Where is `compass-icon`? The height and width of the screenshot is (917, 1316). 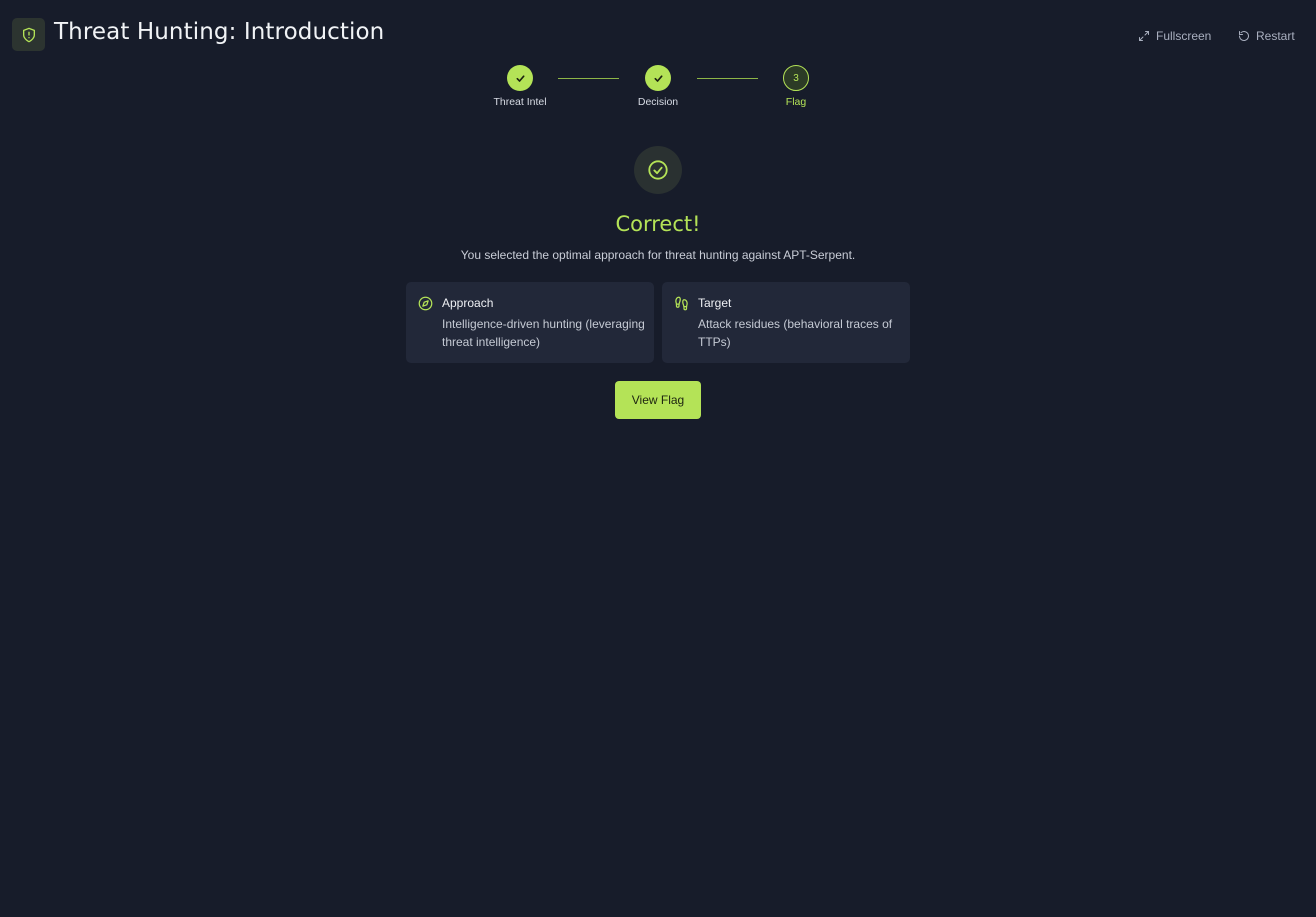
compass-icon is located at coordinates (425, 303).